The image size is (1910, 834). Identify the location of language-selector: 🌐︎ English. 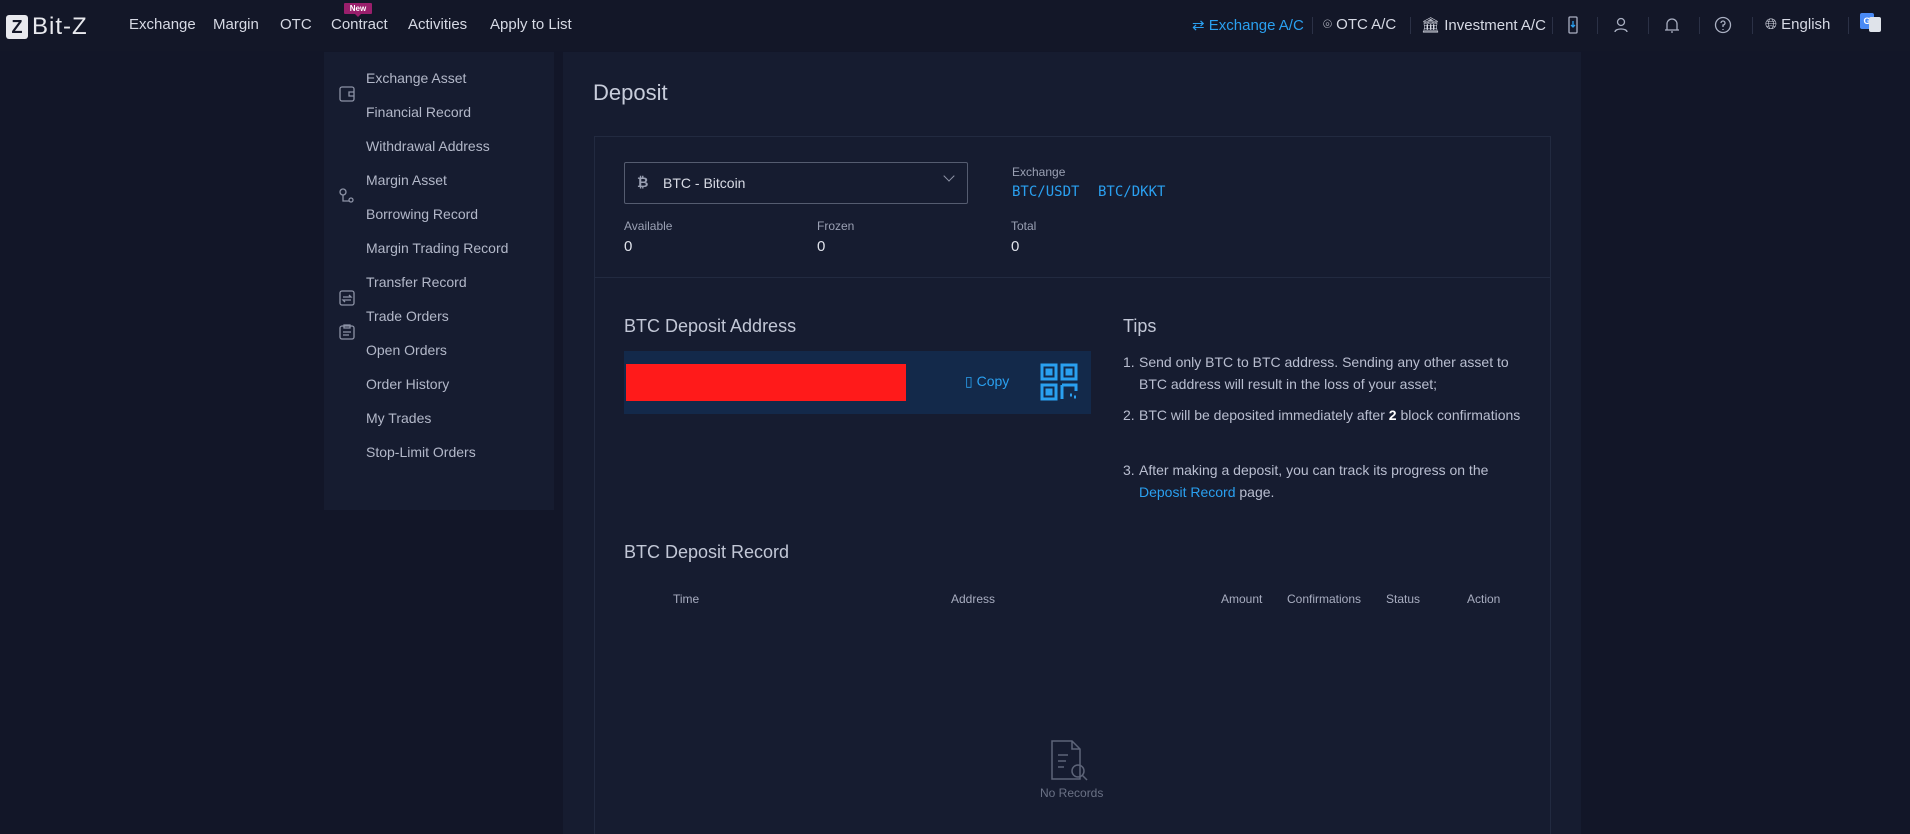
(1797, 24).